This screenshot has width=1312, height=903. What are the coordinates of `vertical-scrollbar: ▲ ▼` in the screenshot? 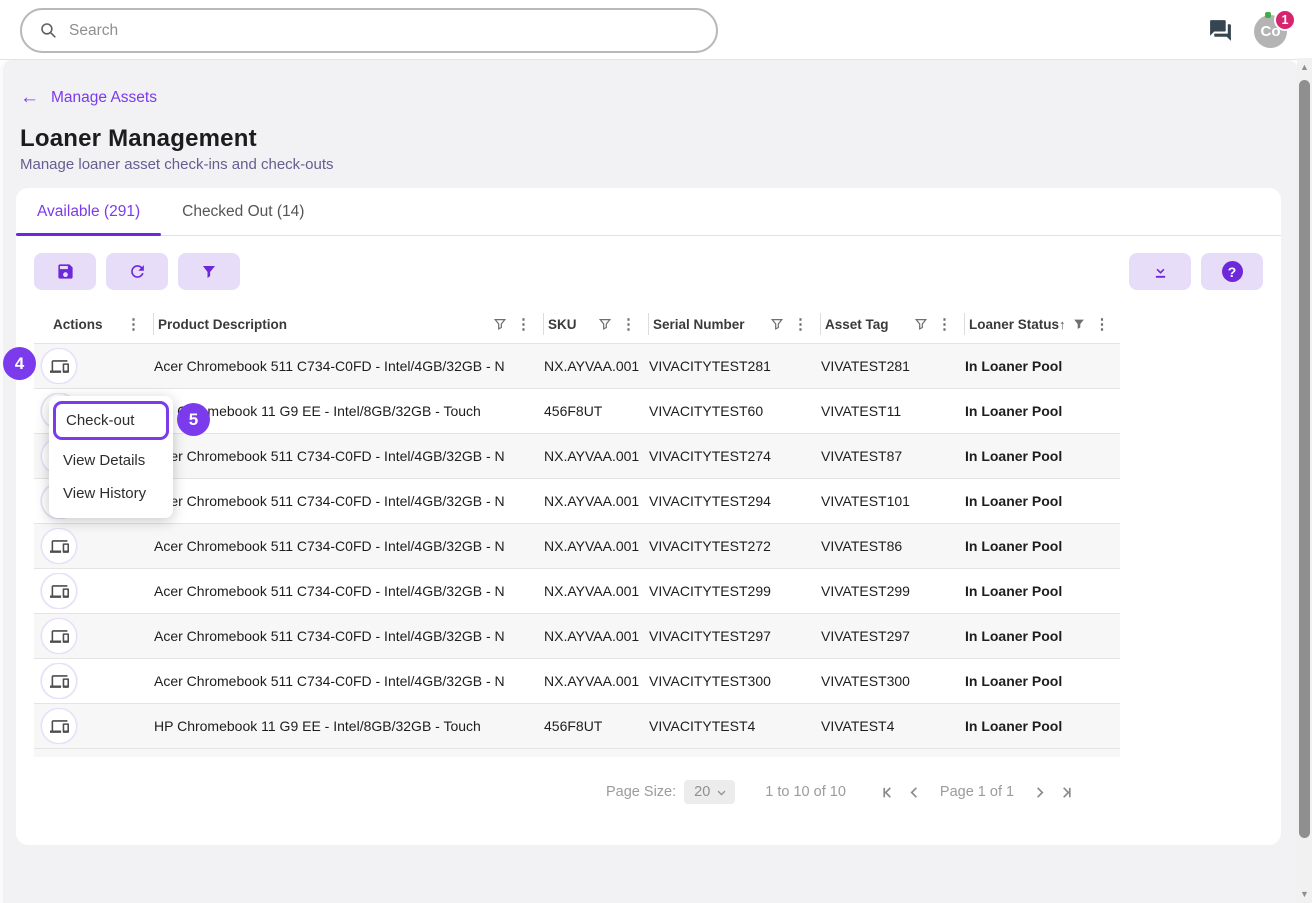 It's located at (1304, 480).